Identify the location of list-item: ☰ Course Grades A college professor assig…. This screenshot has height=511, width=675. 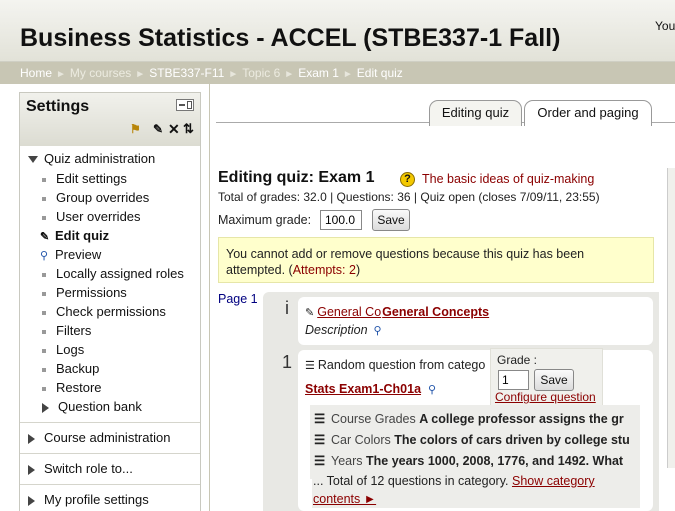
(469, 418).